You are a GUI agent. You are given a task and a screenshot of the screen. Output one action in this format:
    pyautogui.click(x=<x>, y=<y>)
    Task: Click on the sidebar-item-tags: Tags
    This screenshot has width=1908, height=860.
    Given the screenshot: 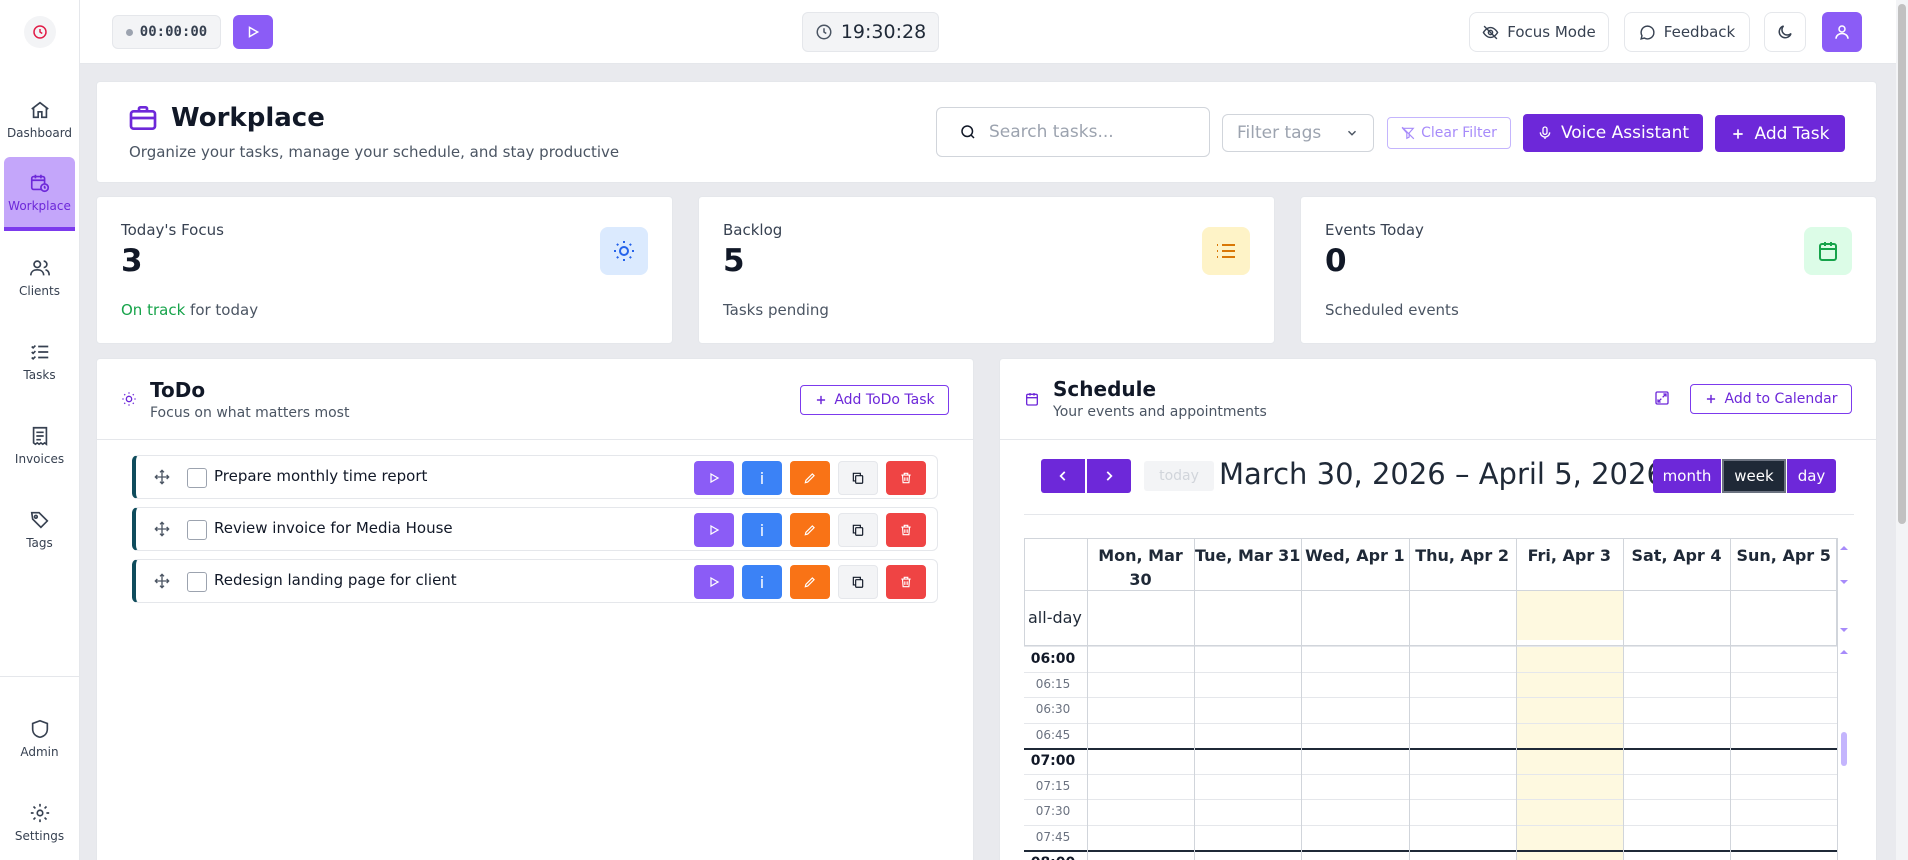 What is the action you would take?
    pyautogui.click(x=39, y=529)
    